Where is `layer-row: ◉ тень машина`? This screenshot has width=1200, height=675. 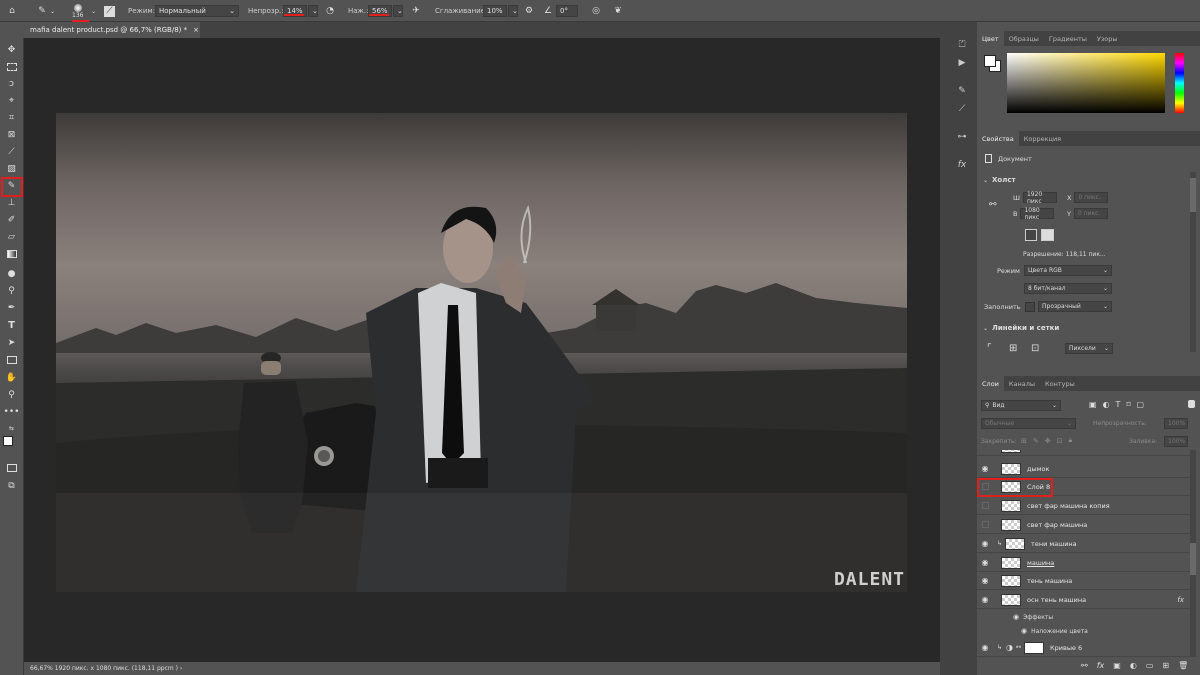 layer-row: ◉ тень машина is located at coordinates (1083, 581).